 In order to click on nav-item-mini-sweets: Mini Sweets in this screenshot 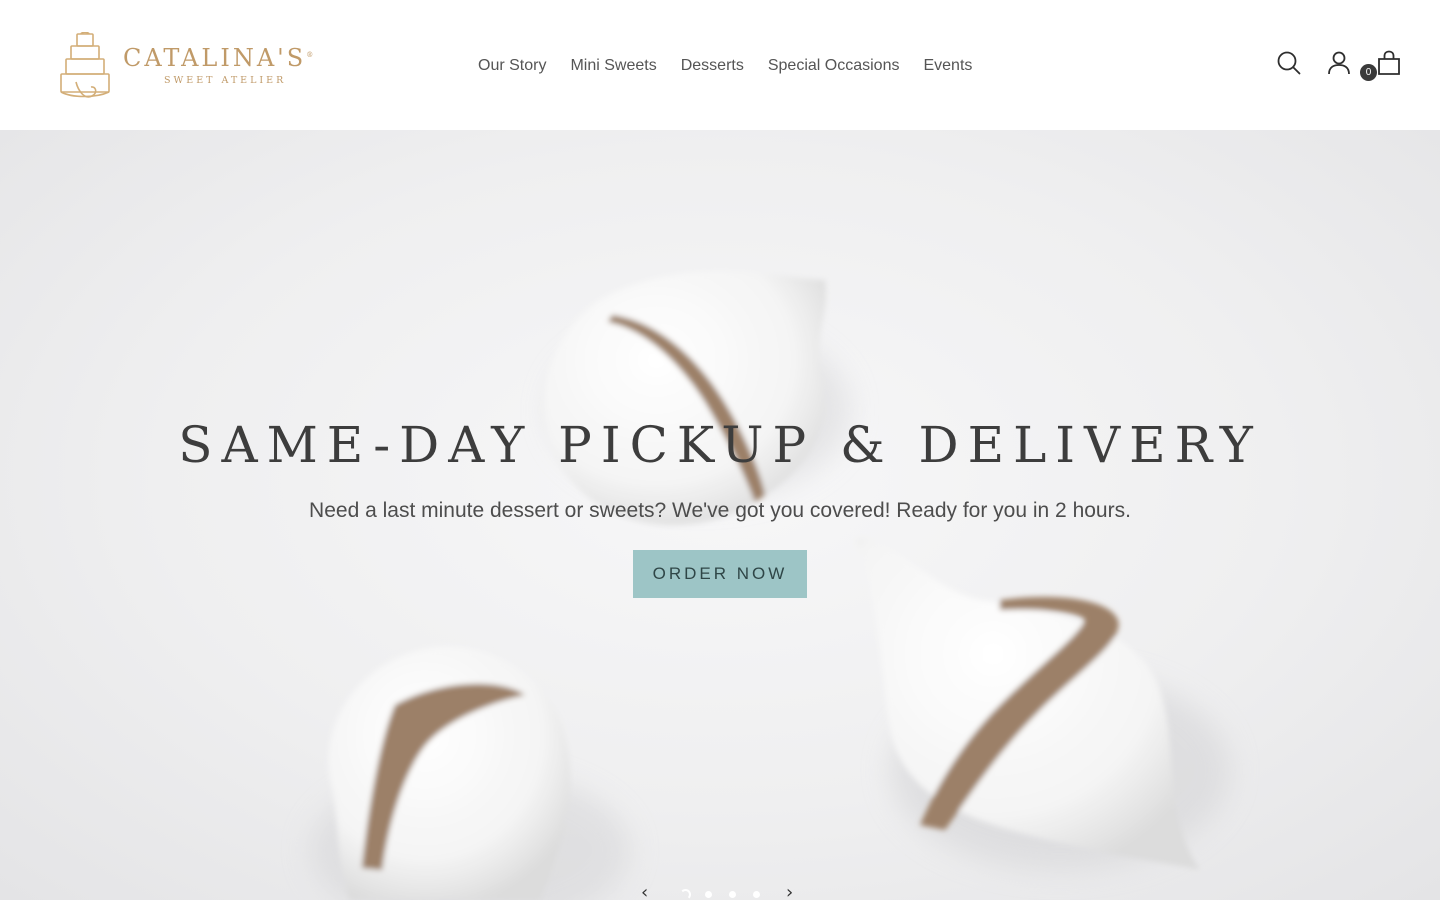, I will do `click(613, 66)`.